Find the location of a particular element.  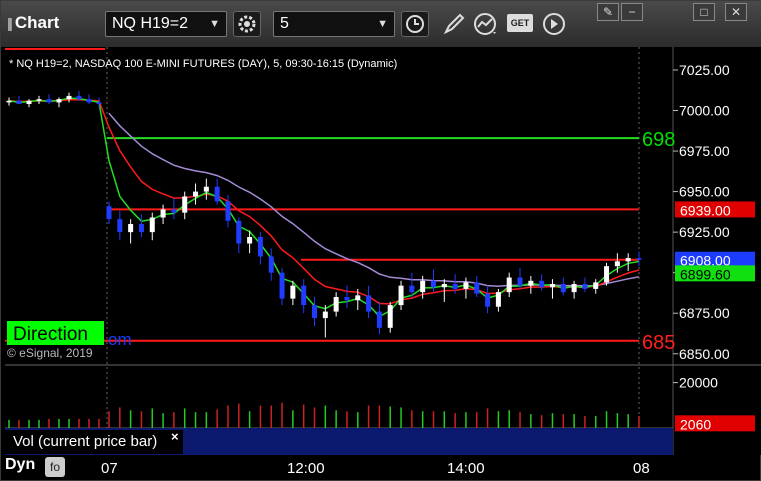

toolbar: || Chart NQ H19=2 ▼ 5 ▼ GET ✎ − □ ✕ is located at coordinates (381, 24).